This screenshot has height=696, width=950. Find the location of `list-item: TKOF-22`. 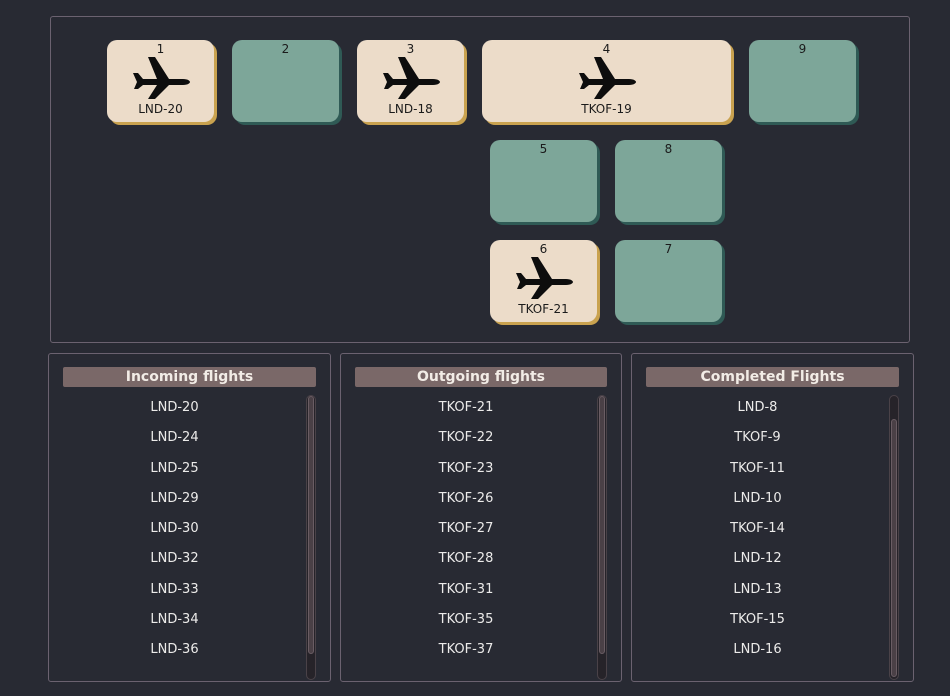

list-item: TKOF-22 is located at coordinates (466, 438).